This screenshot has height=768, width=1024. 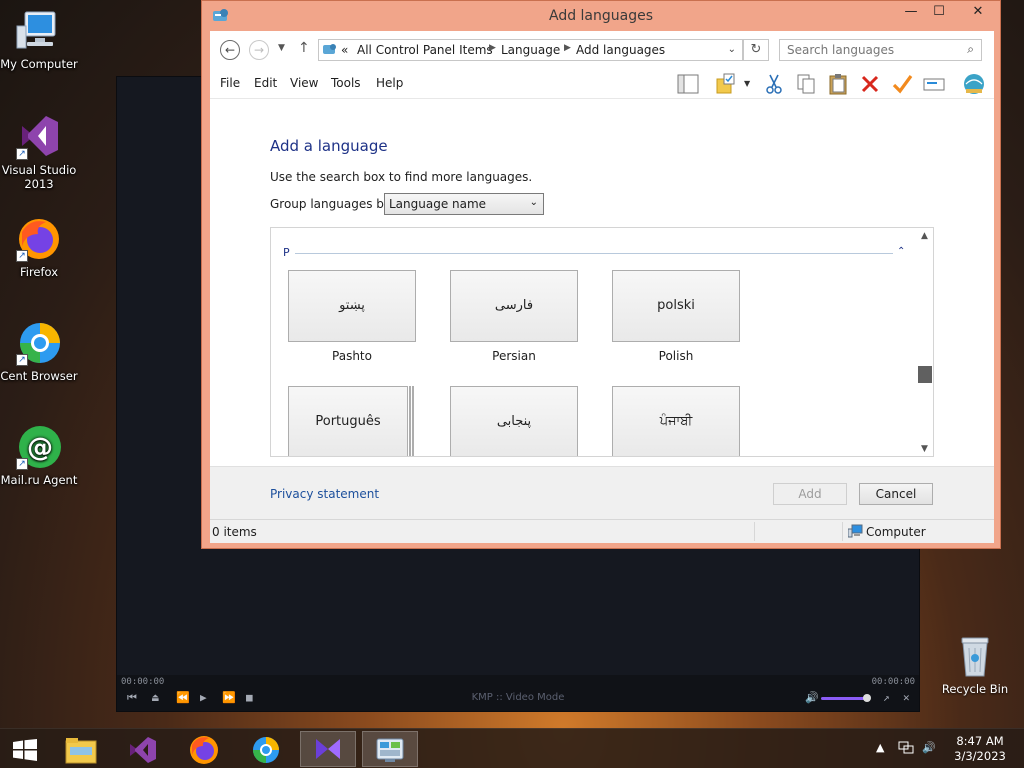 What do you see at coordinates (924, 342) in the screenshot?
I see `vertical-scrollbar: ▲ ▼` at bounding box center [924, 342].